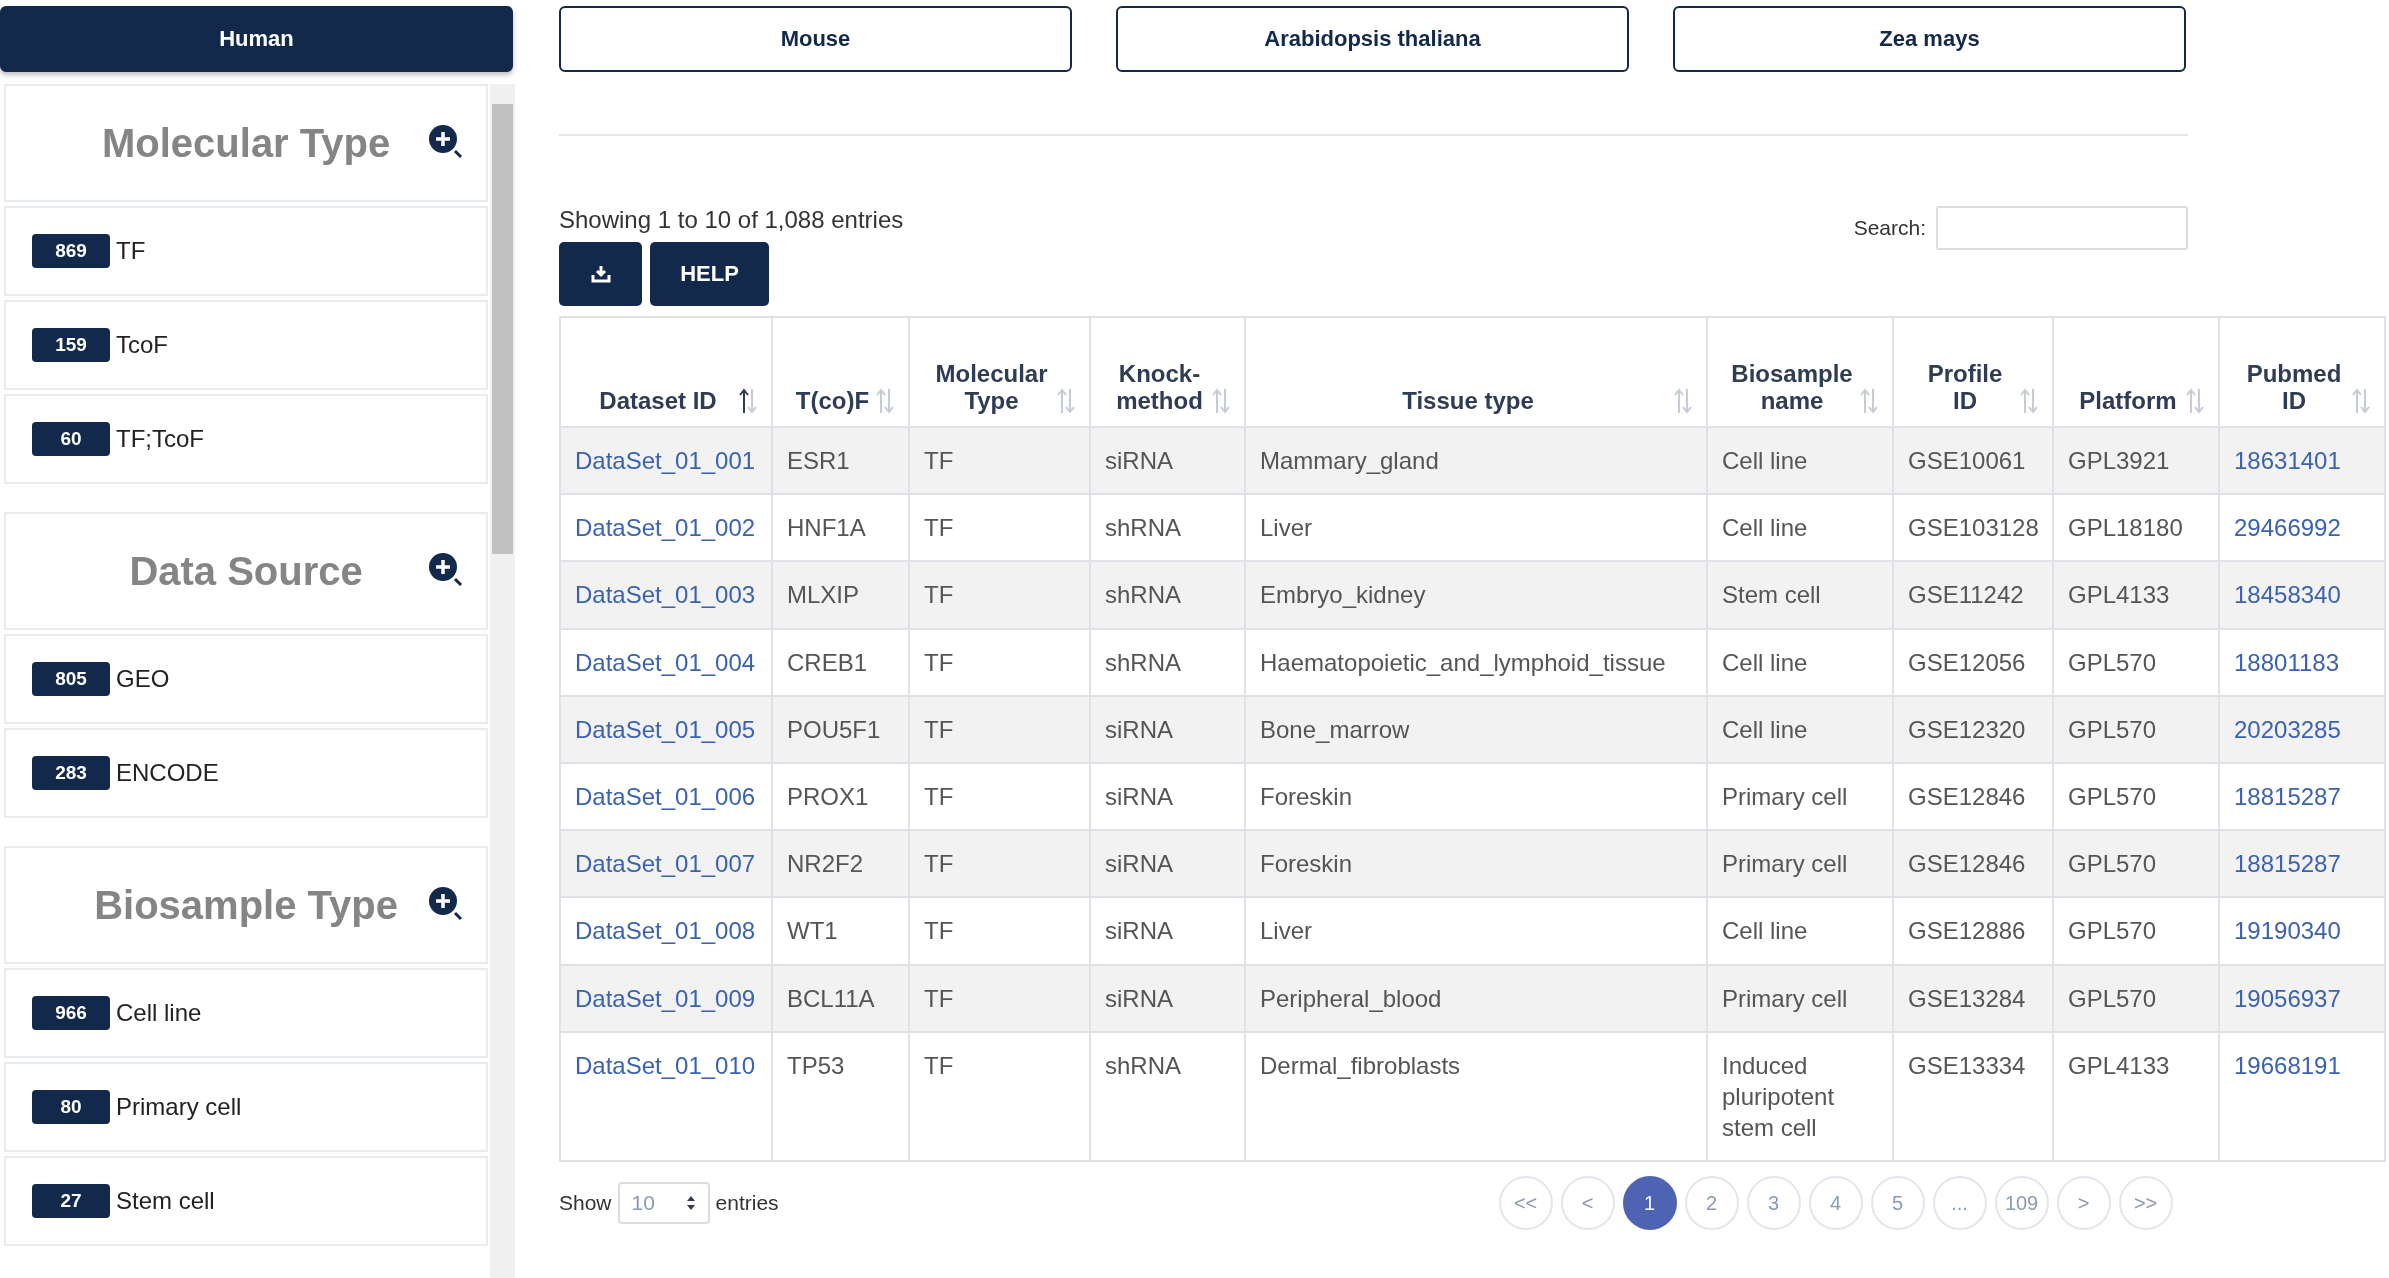  I want to click on filter-item: 159 TcoF, so click(246, 345).